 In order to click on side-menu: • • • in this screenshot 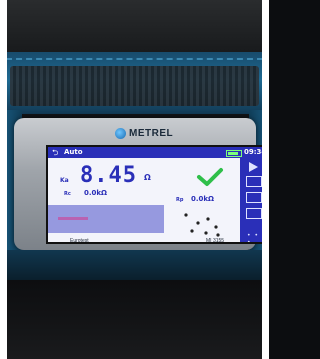, I will do `click(253, 200)`.